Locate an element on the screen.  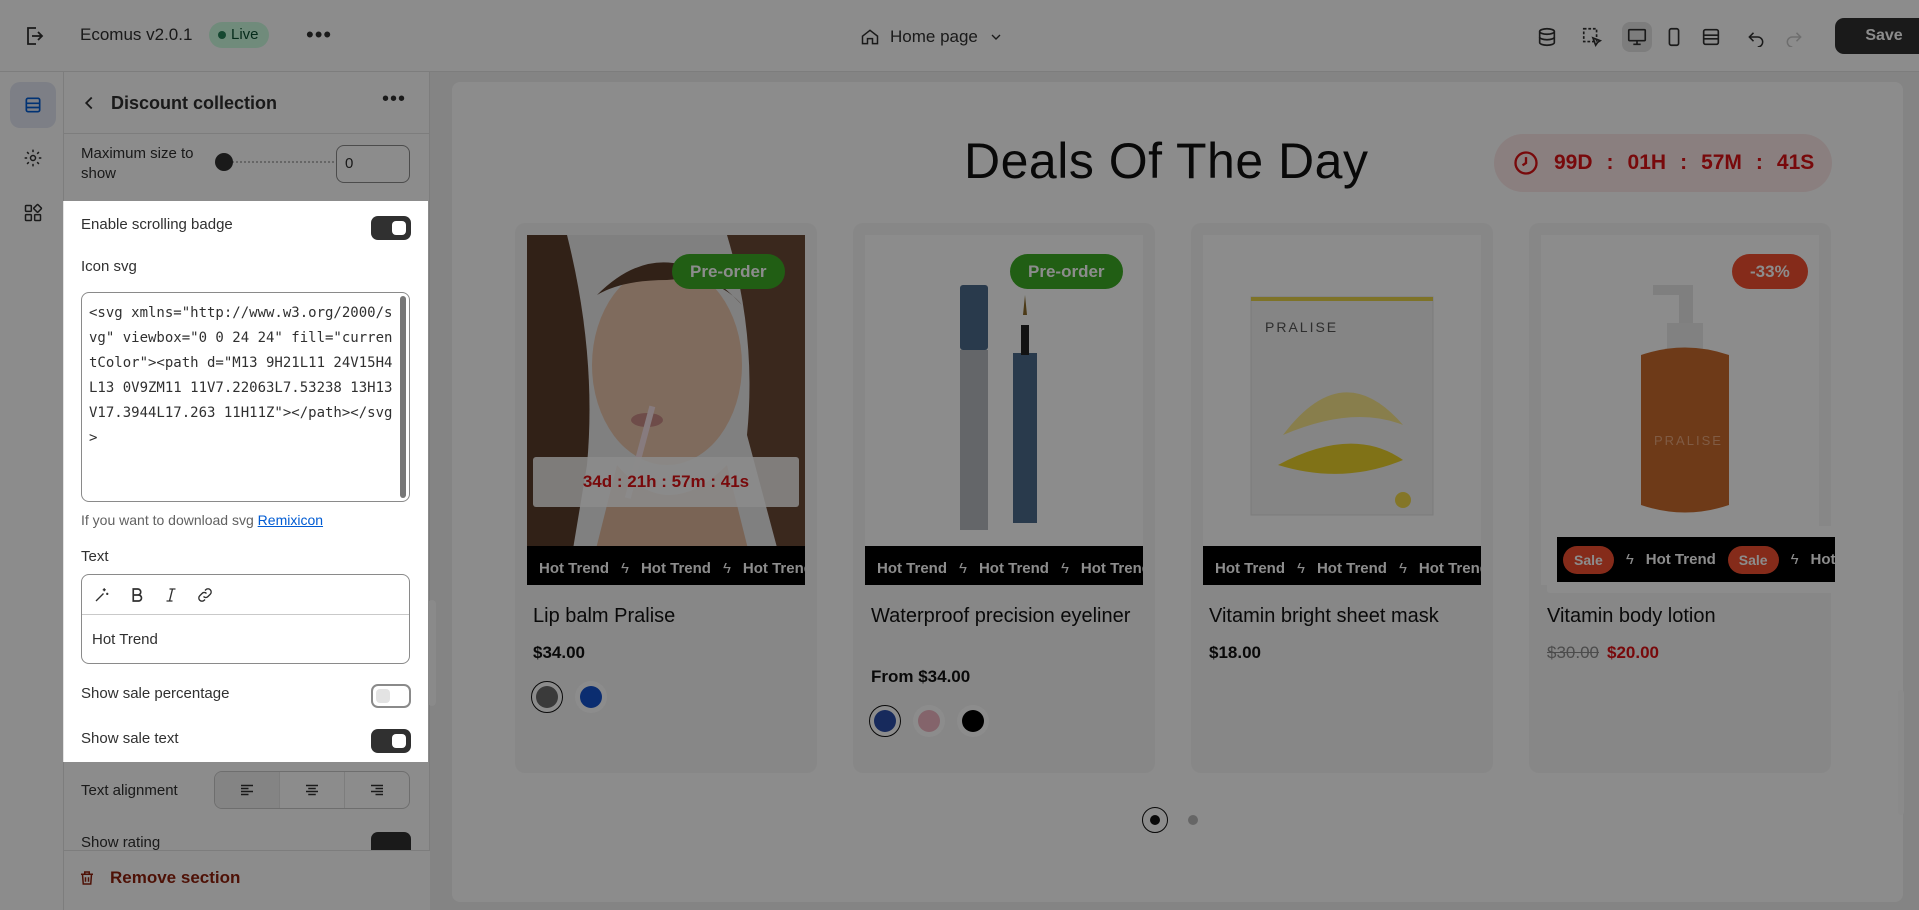
exit-icon is located at coordinates (34, 36).